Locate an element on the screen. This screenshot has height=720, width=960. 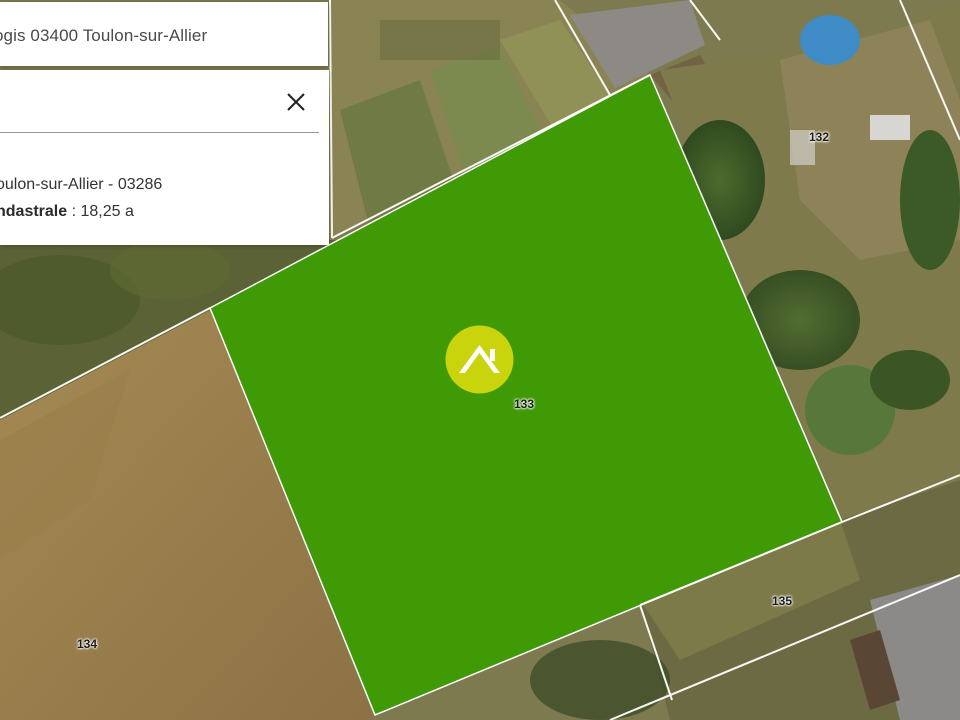
address-search-box: ogis 03400 Toulon-sur-Allier is located at coordinates (164, 34).